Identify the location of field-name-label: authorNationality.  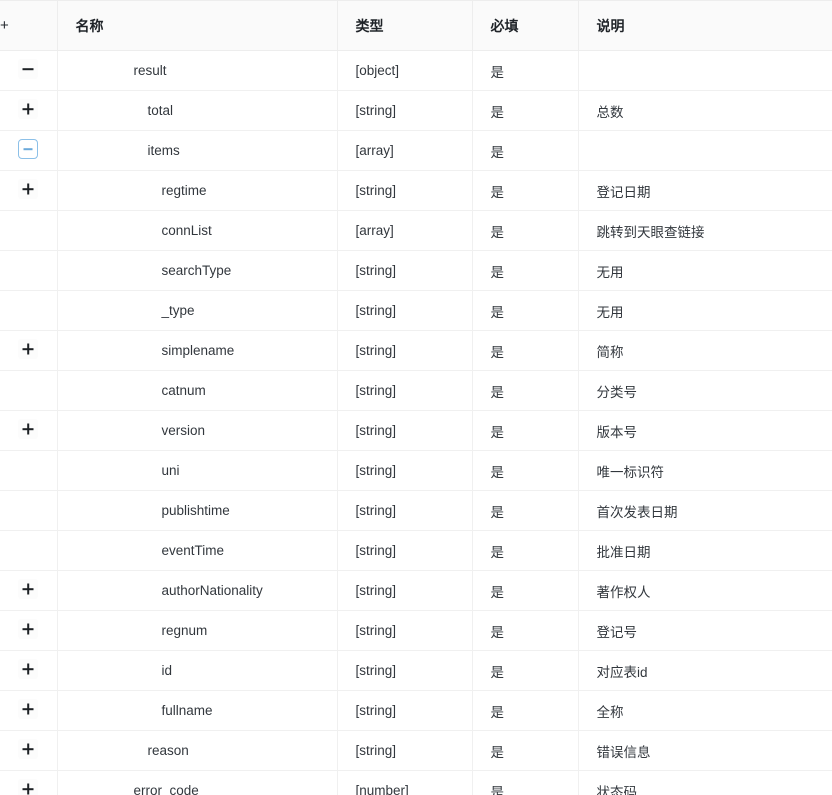
(212, 590).